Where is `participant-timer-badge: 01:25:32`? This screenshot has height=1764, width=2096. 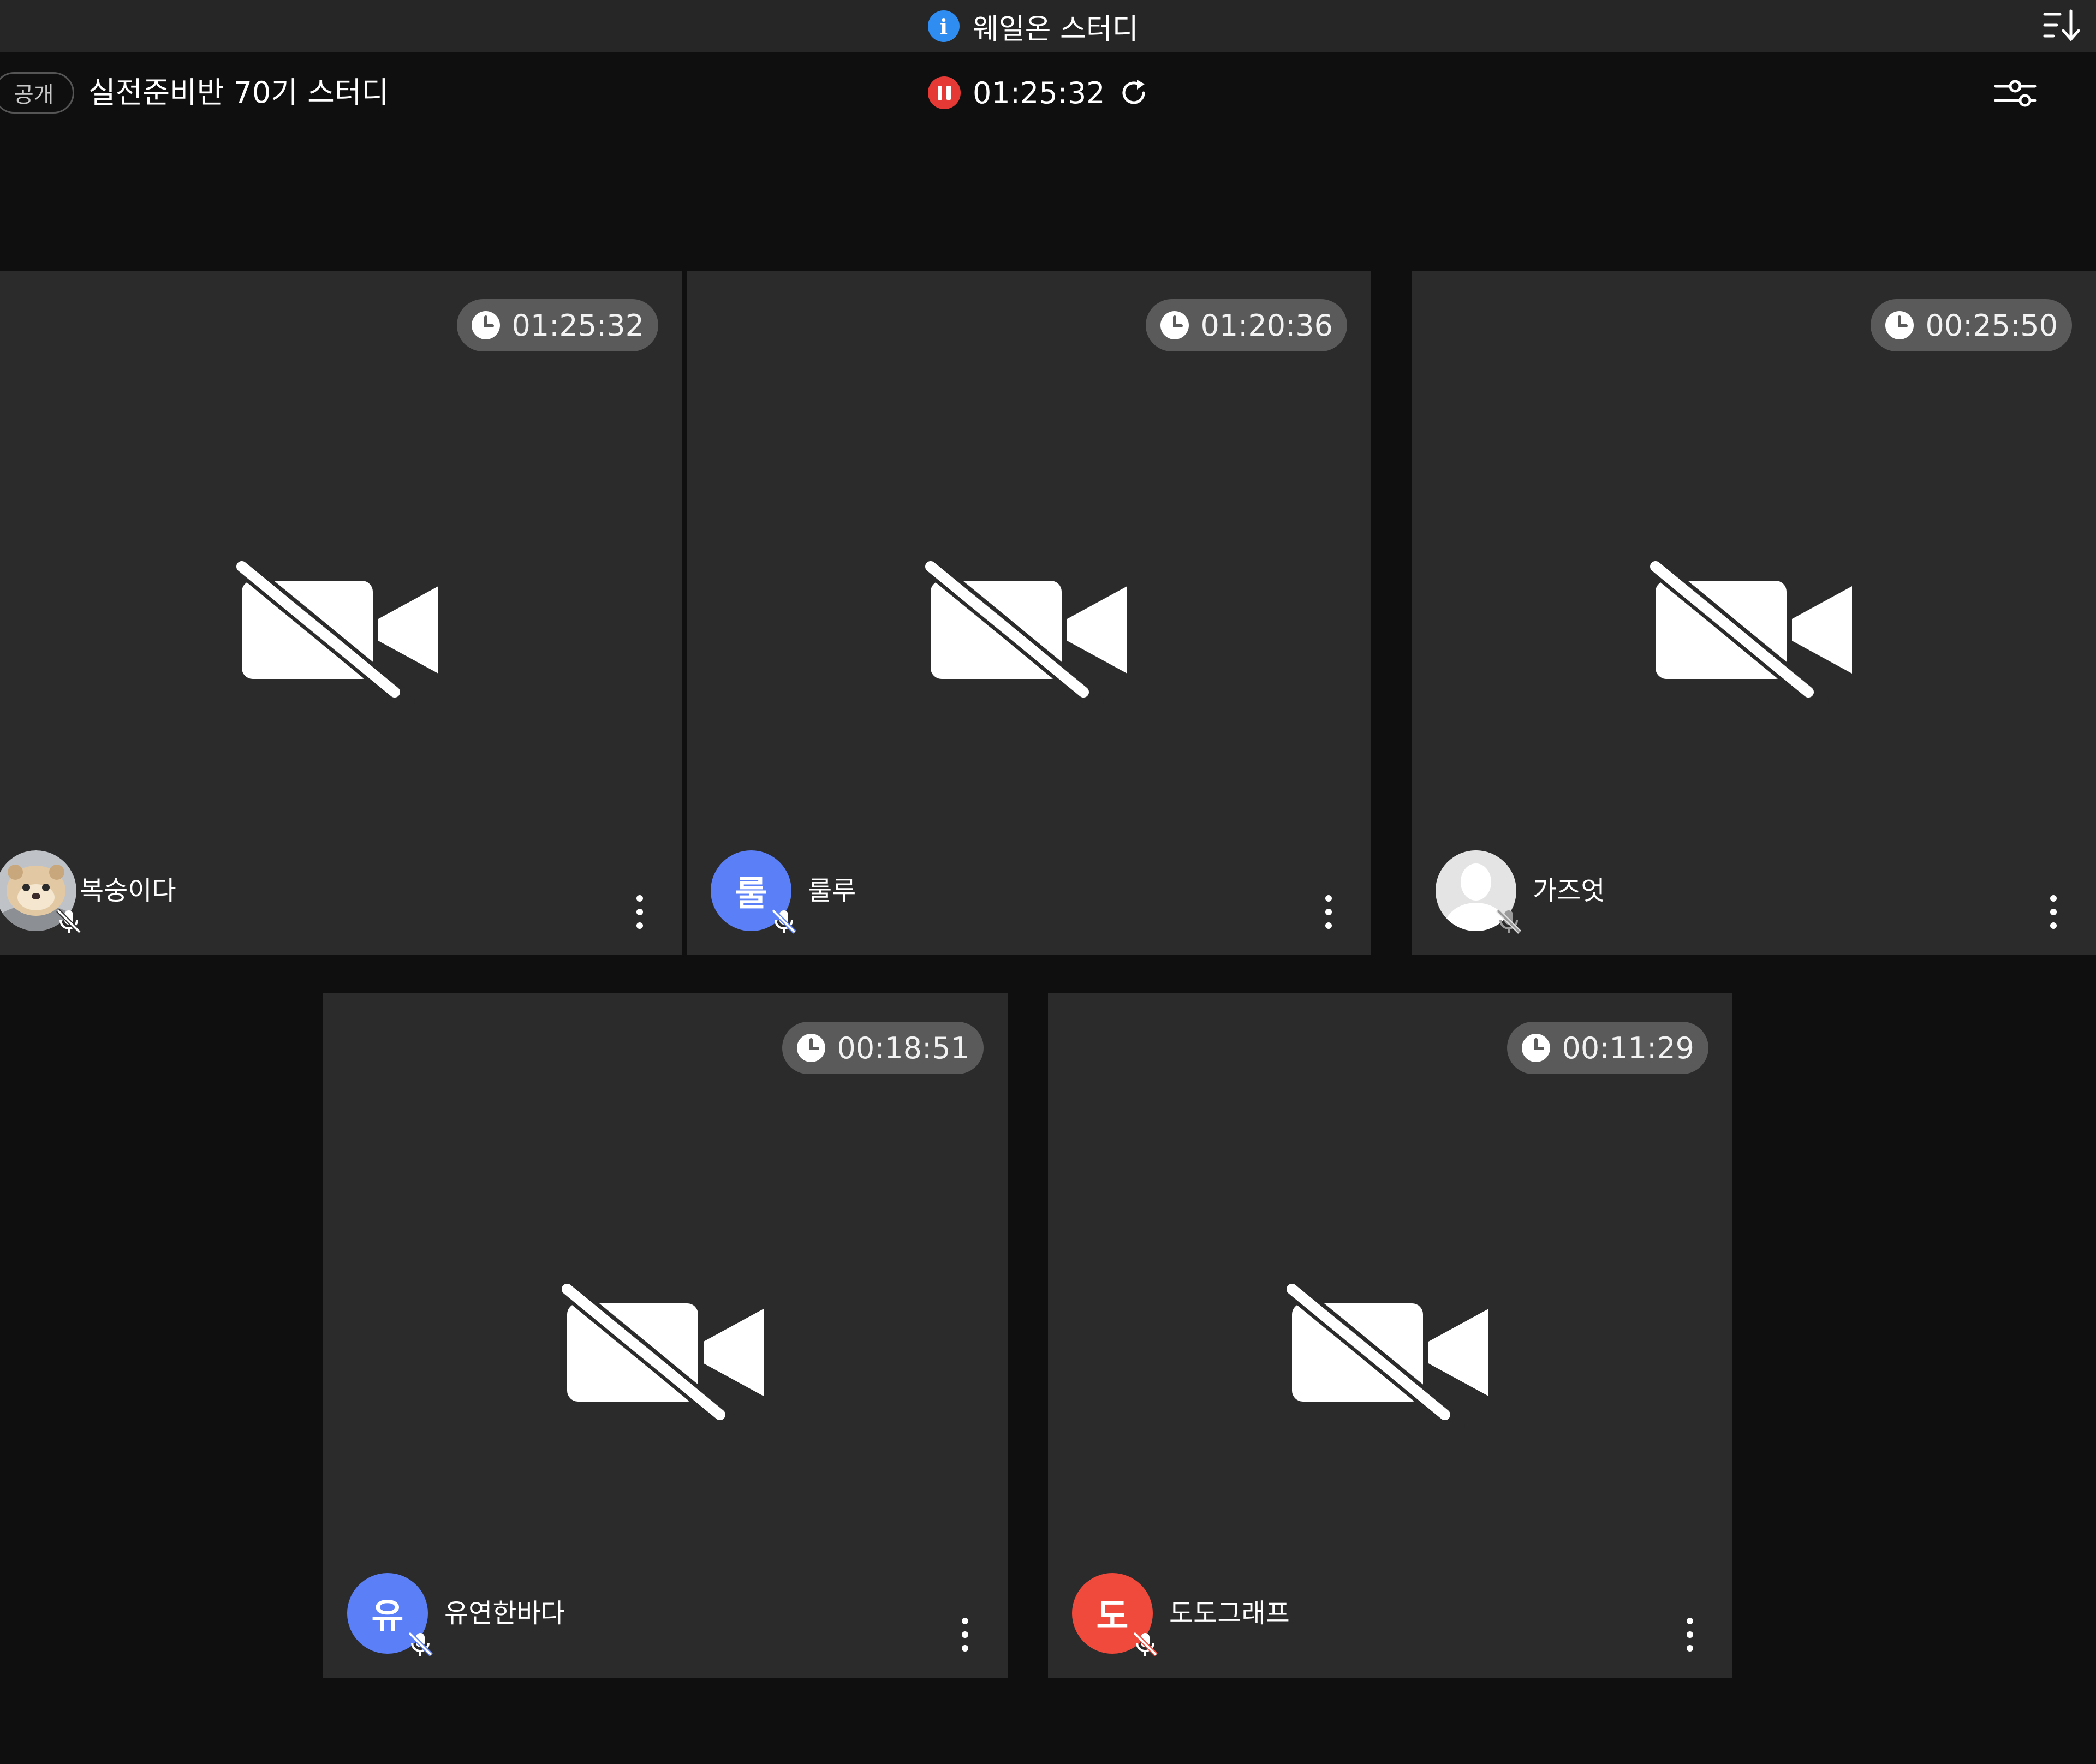
participant-timer-badge: 01:25:32 is located at coordinates (557, 325).